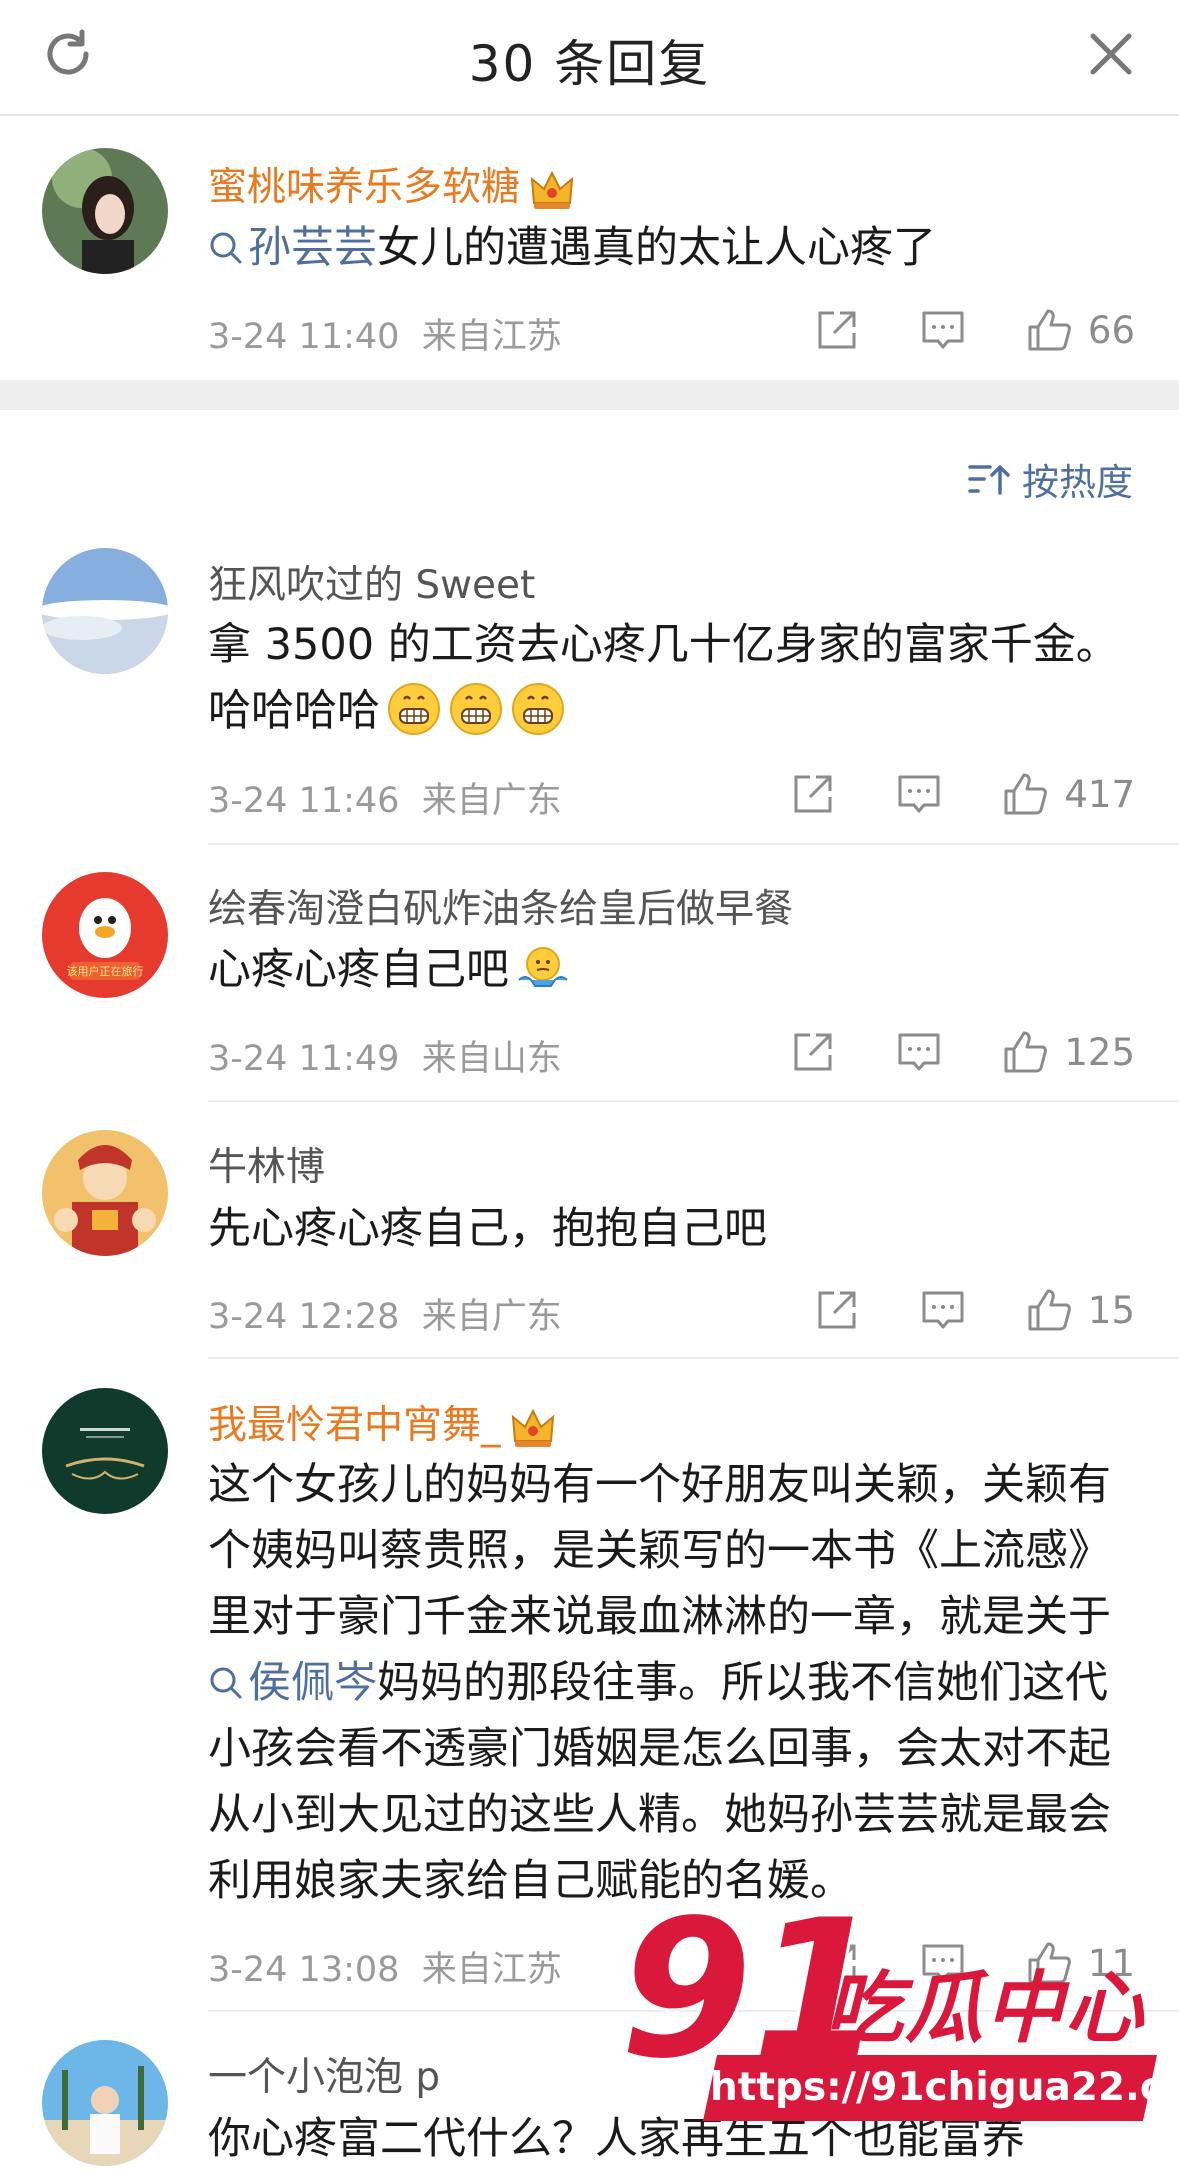 The width and height of the screenshot is (1179, 2172). What do you see at coordinates (392, 184) in the screenshot?
I see `username: 蜜桃味养乐多软糖` at bounding box center [392, 184].